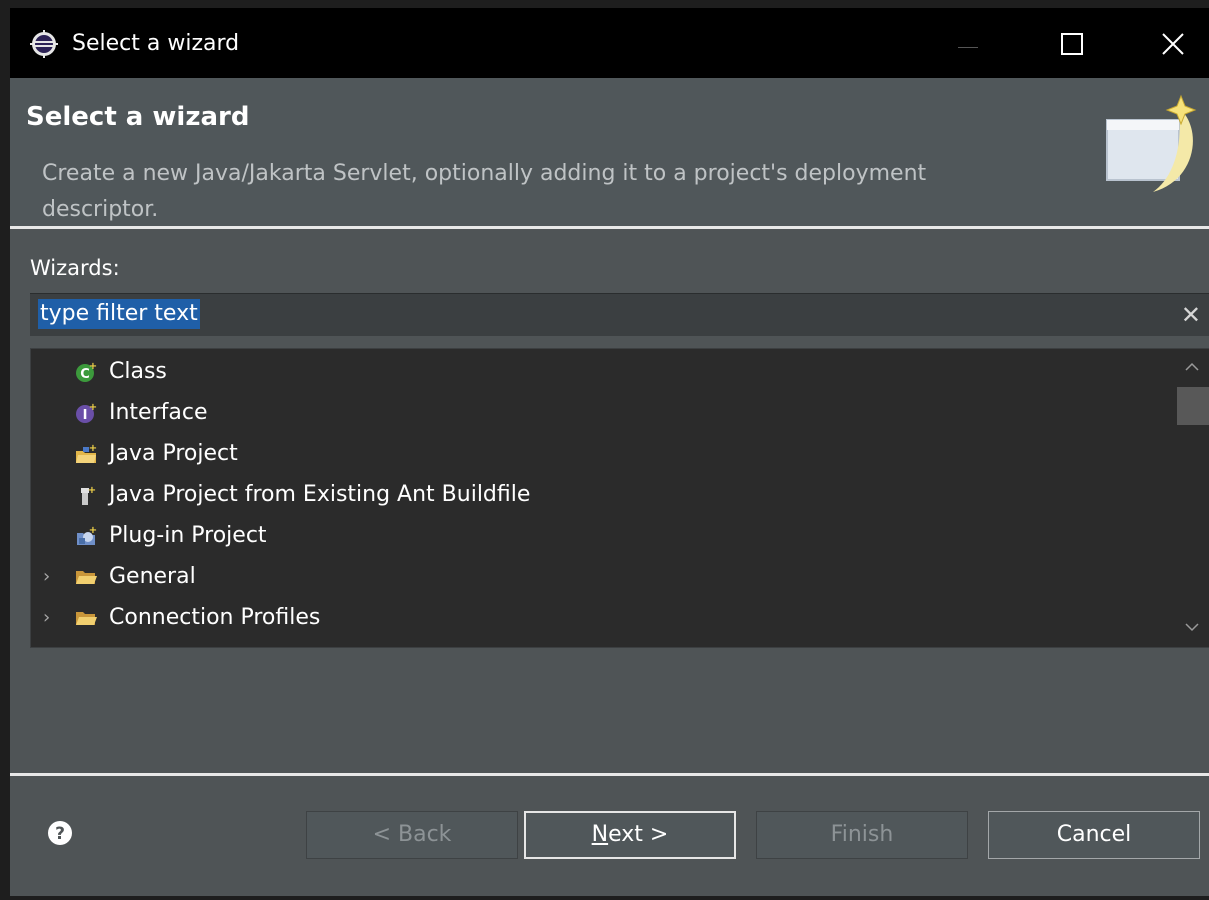 The image size is (1209, 900). Describe the element at coordinates (138, 371) in the screenshot. I see `tree-item-label: Class` at that location.